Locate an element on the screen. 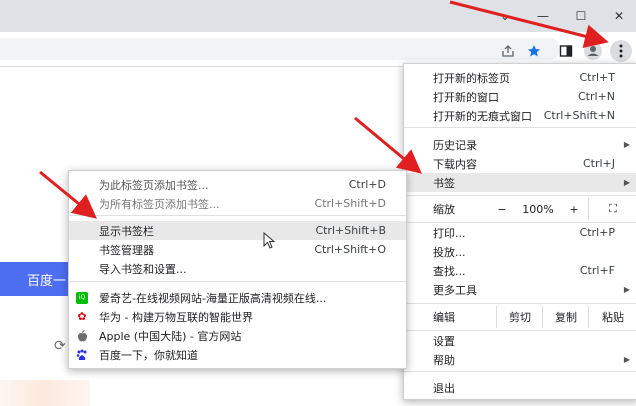 Image resolution: width=636 pixels, height=406 pixels. bookmark-item-baidu: 百度一下，你就知道 is located at coordinates (237, 354).